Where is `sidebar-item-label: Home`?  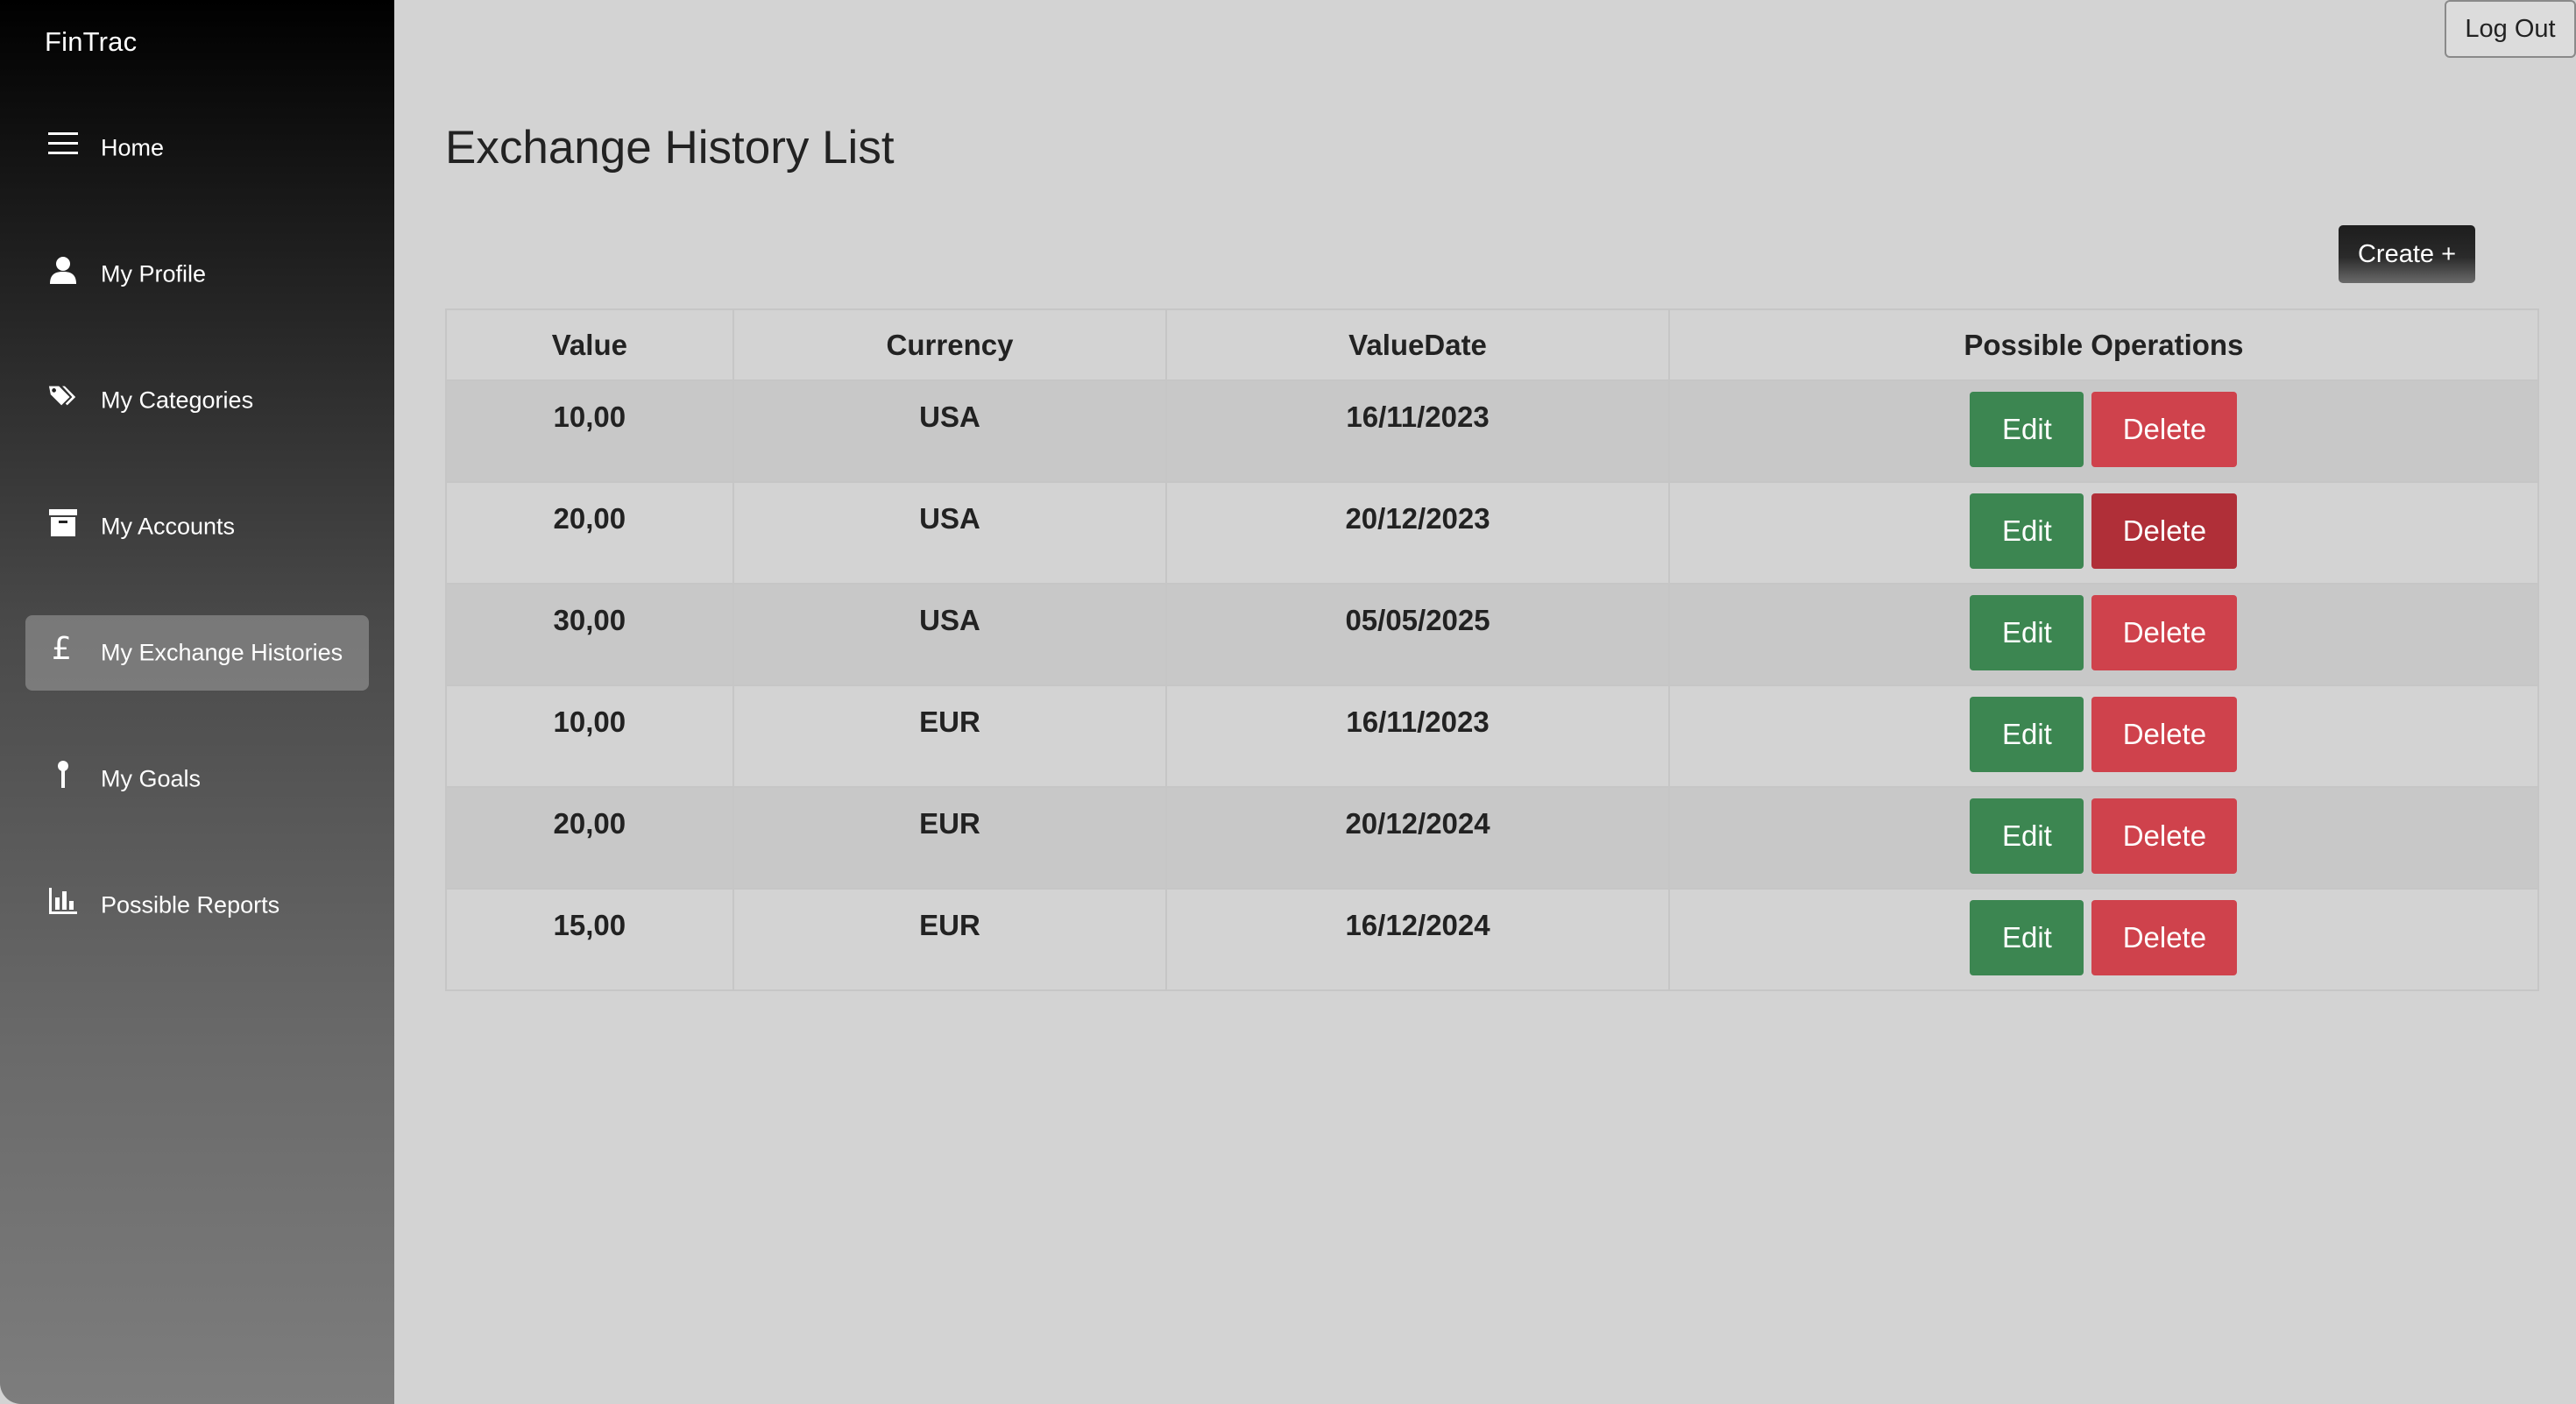
sidebar-item-label: Home is located at coordinates (133, 147).